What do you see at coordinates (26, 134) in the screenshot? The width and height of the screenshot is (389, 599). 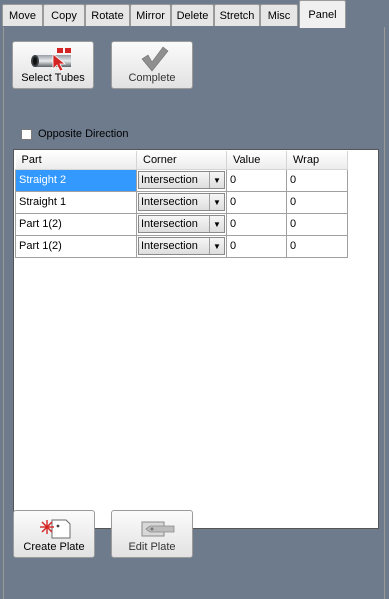 I see `opposite-direction-checkbox` at bounding box center [26, 134].